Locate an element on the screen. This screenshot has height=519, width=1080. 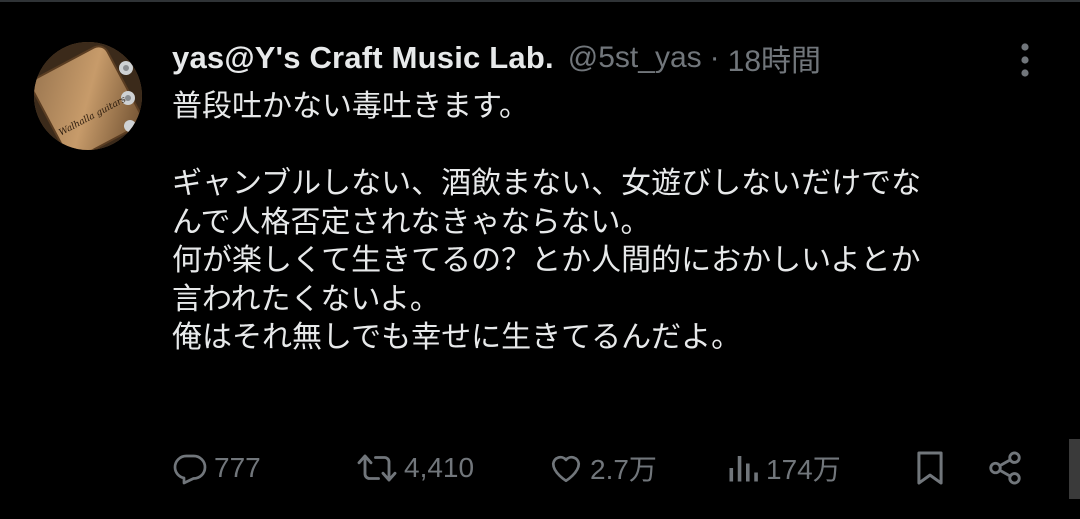
reply-count: 777 is located at coordinates (237, 467).